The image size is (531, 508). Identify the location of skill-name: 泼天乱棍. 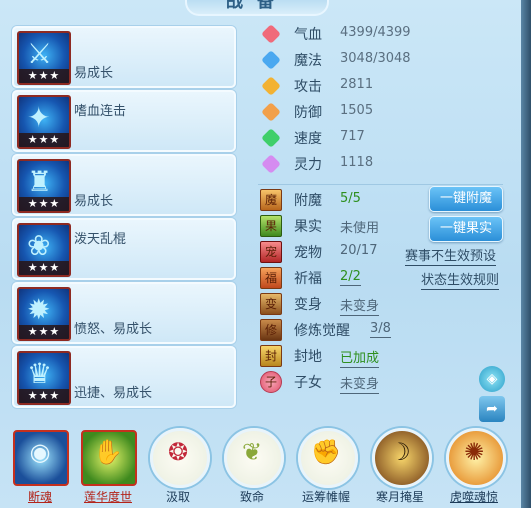
(100, 239).